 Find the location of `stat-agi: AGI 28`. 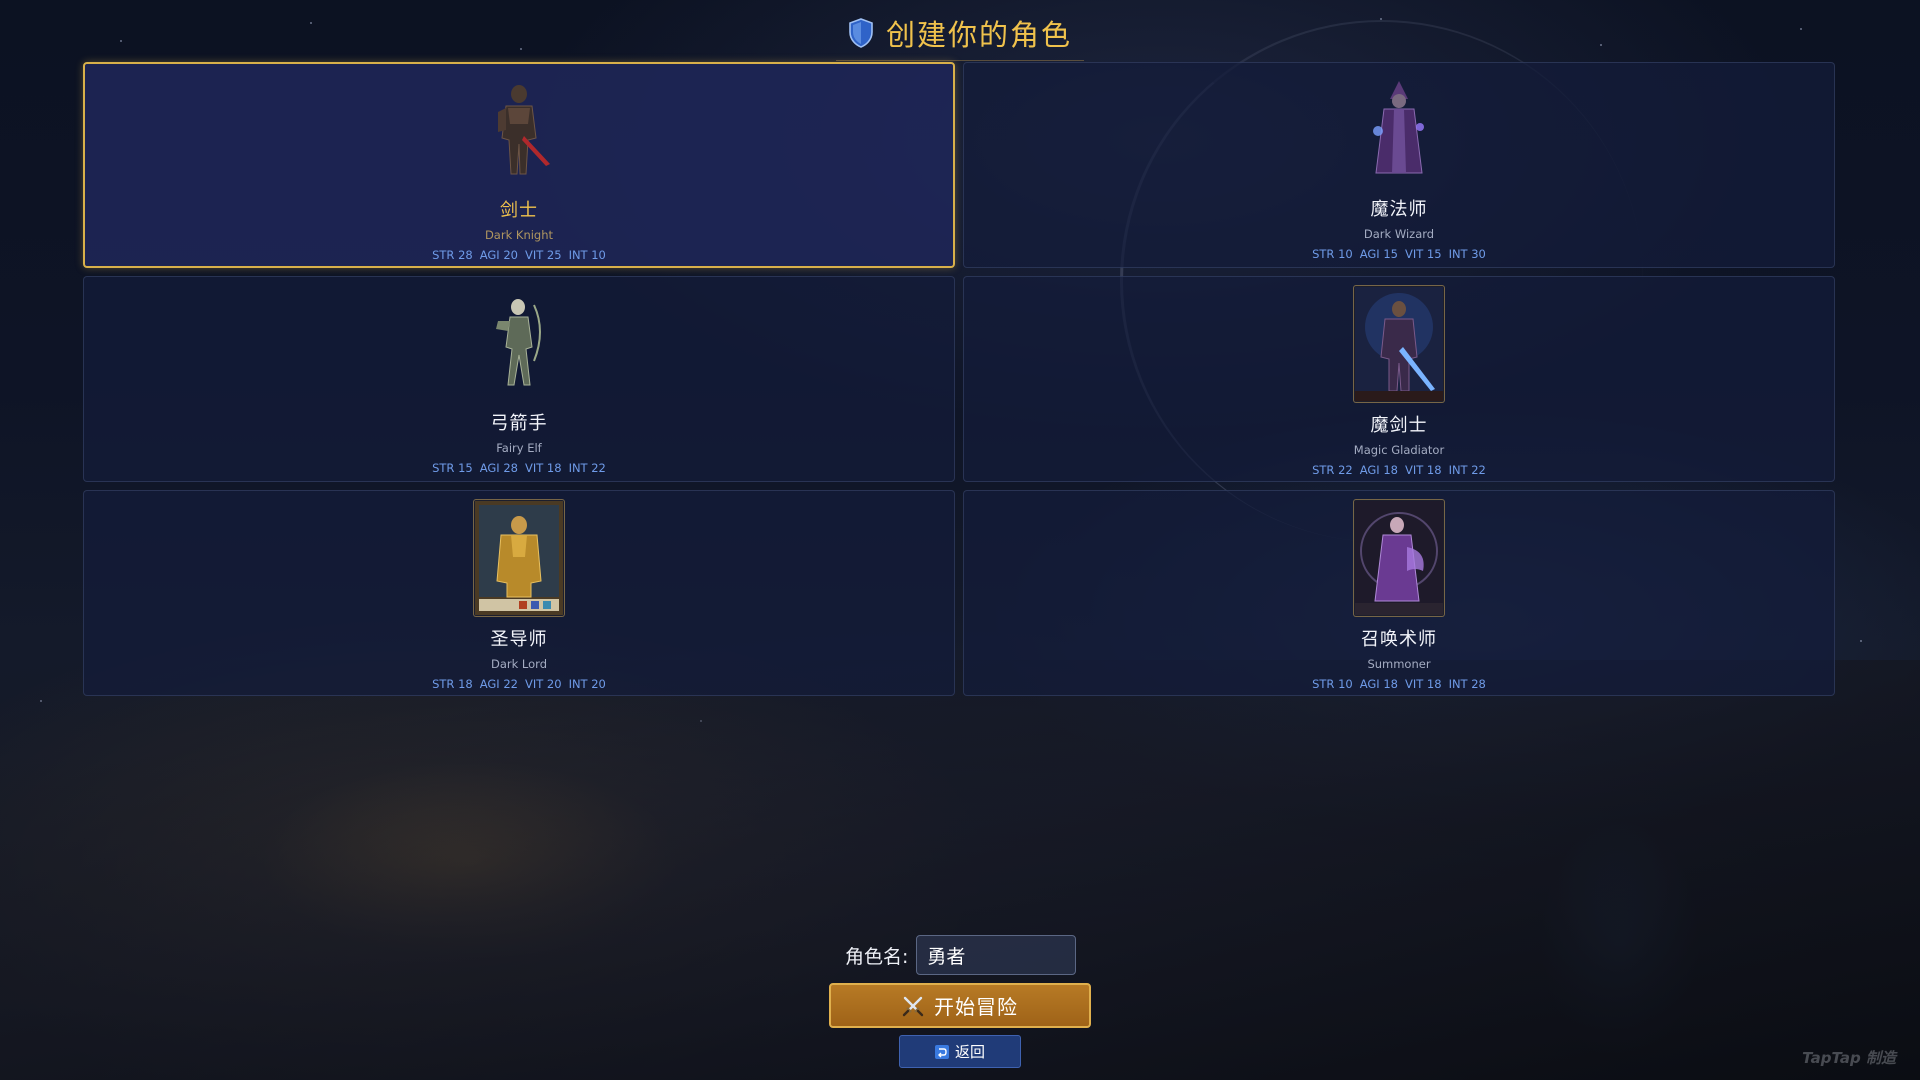

stat-agi: AGI 28 is located at coordinates (498, 468).